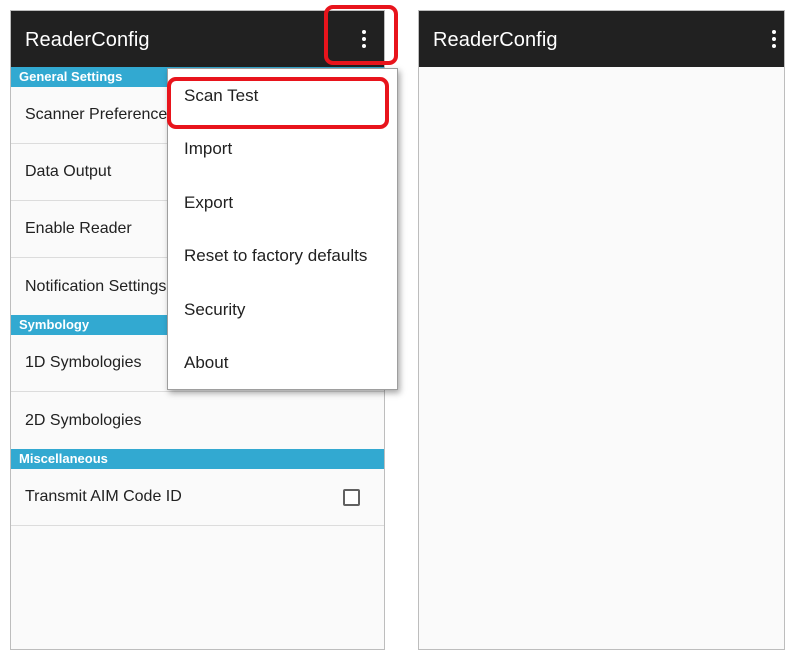  Describe the element at coordinates (78, 228) in the screenshot. I see `pref-item-label: Enable Reader` at that location.